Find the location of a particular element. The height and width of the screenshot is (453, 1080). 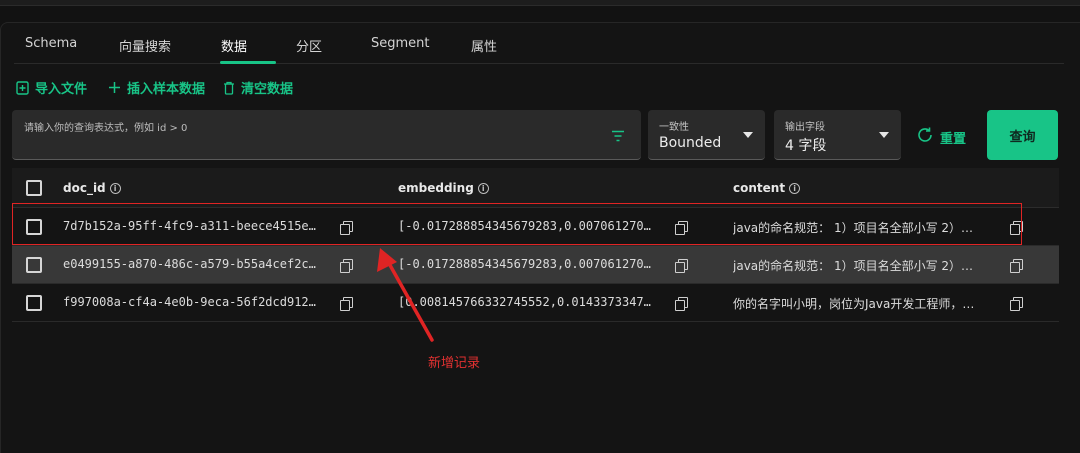

tab-bar: Schema 向量搜索 数据 分区 Segment 属性 is located at coordinates (539, 47).